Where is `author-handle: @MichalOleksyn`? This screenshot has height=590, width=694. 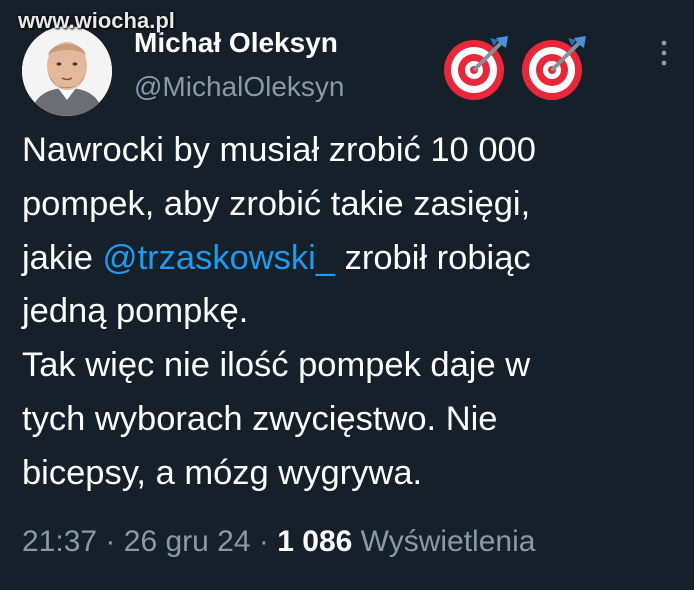
author-handle: @MichalOleksyn is located at coordinates (239, 87).